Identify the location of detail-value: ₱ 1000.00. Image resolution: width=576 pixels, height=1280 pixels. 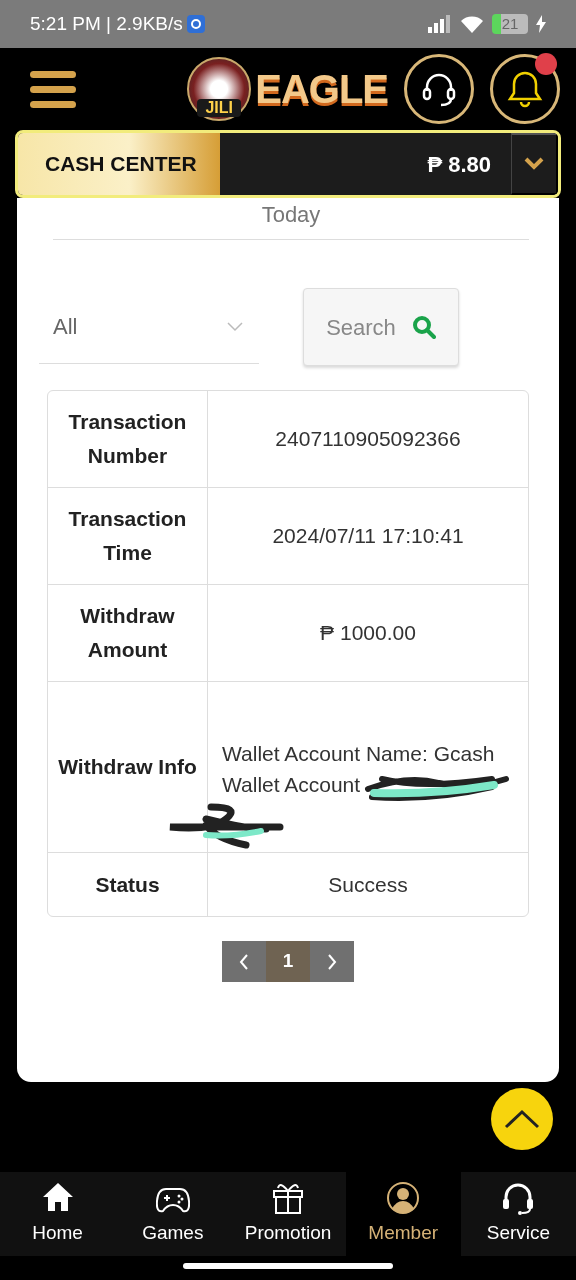
(368, 633).